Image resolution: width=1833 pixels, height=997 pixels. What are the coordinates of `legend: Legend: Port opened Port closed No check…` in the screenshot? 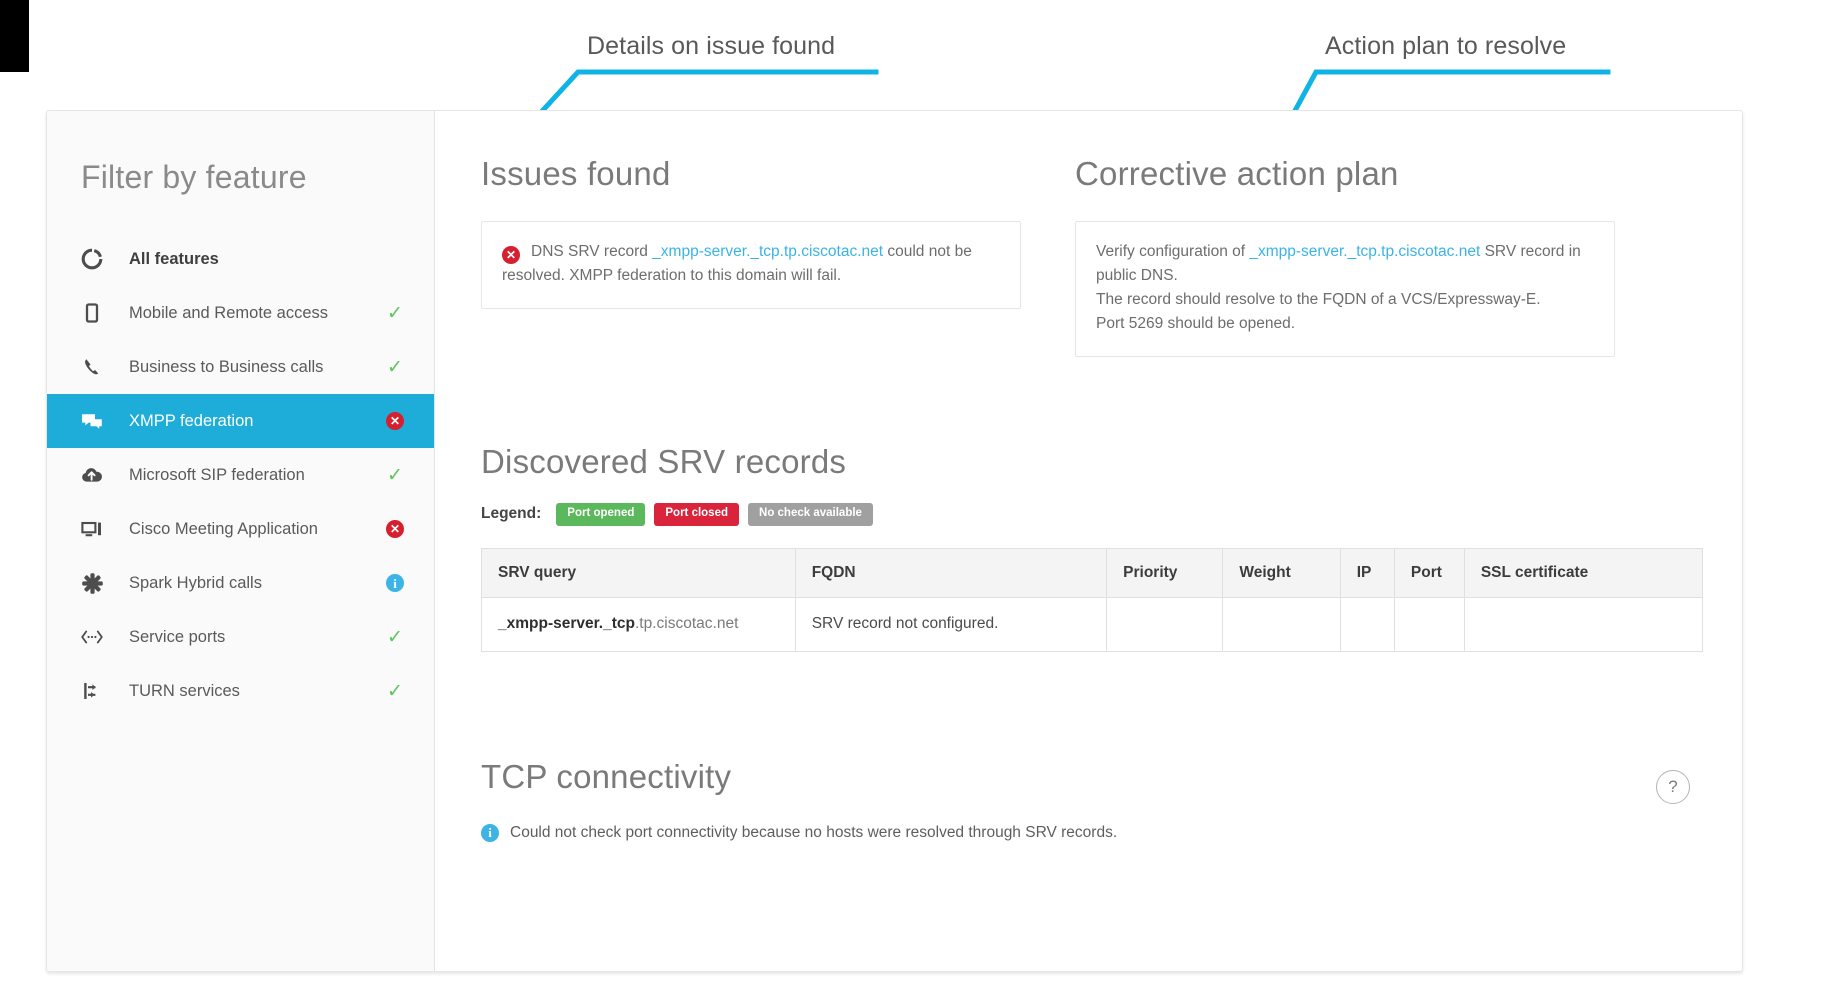 It's located at (1087, 514).